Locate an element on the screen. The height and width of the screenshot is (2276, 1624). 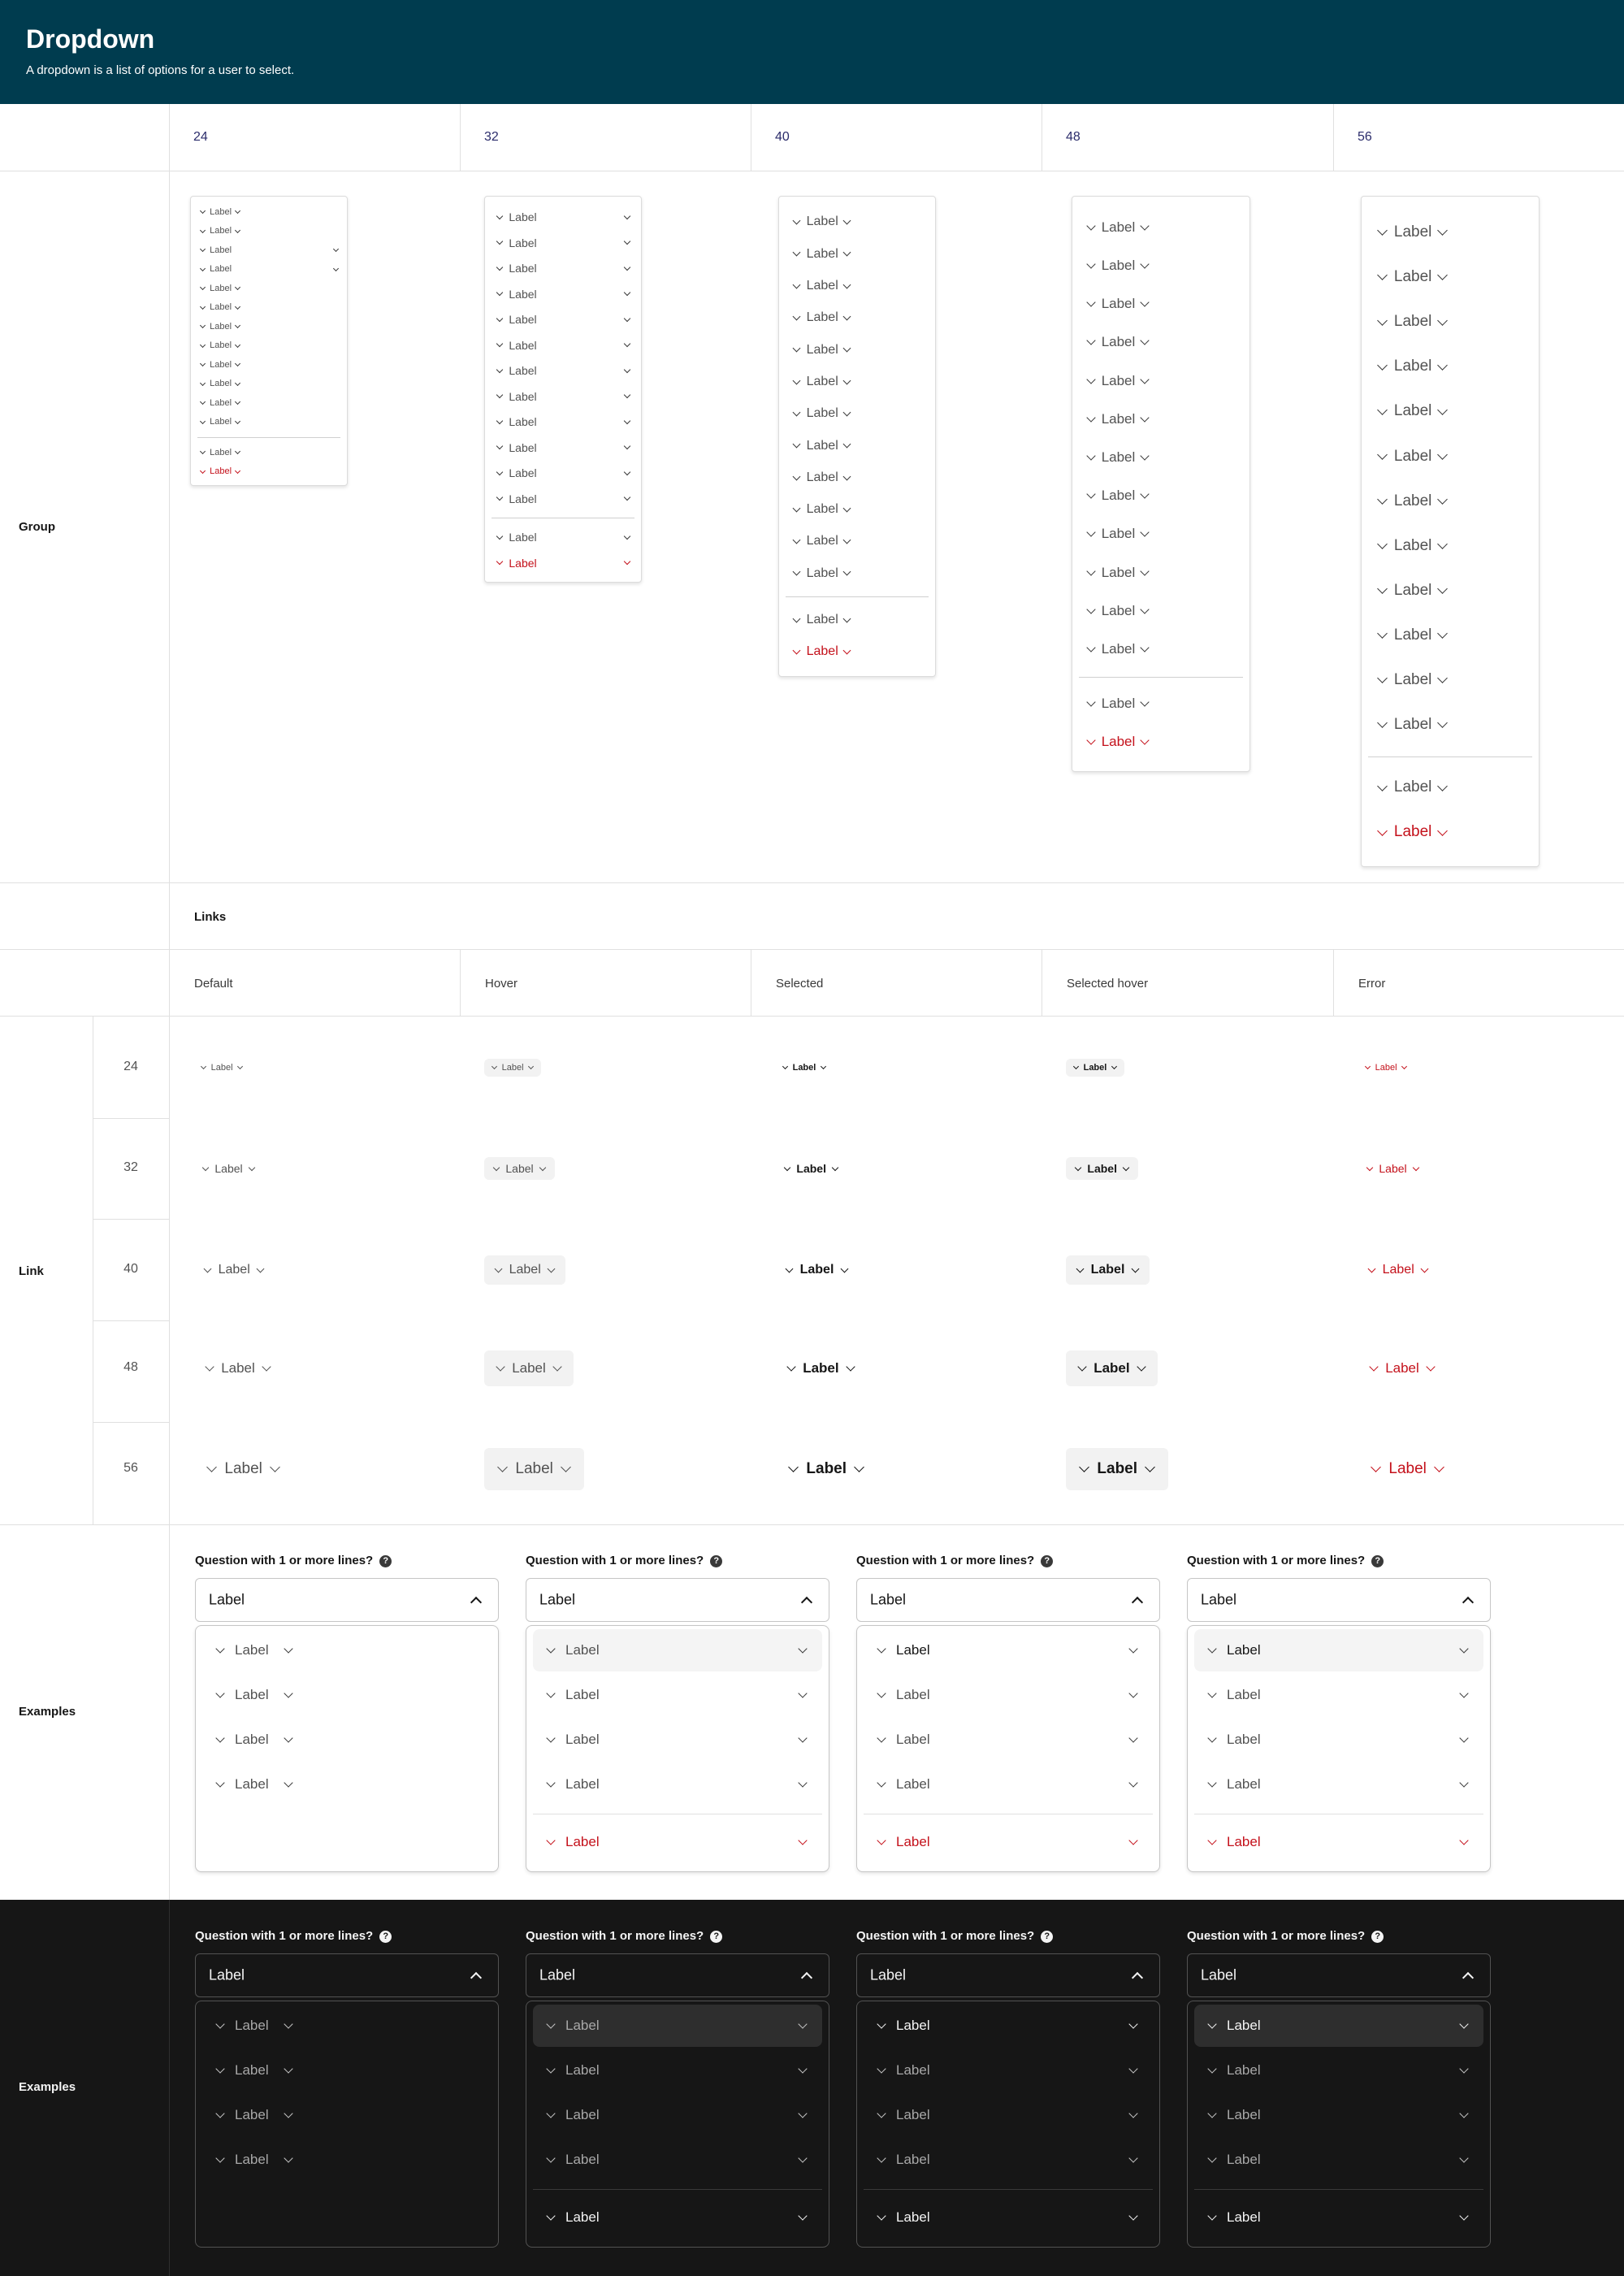
link-hov-56: Label is located at coordinates (534, 1469).